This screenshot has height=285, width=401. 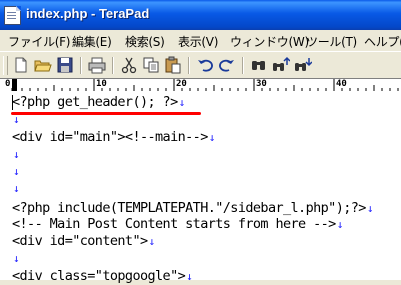 I want to click on window-title: index.php - TeraPad, so click(x=88, y=13).